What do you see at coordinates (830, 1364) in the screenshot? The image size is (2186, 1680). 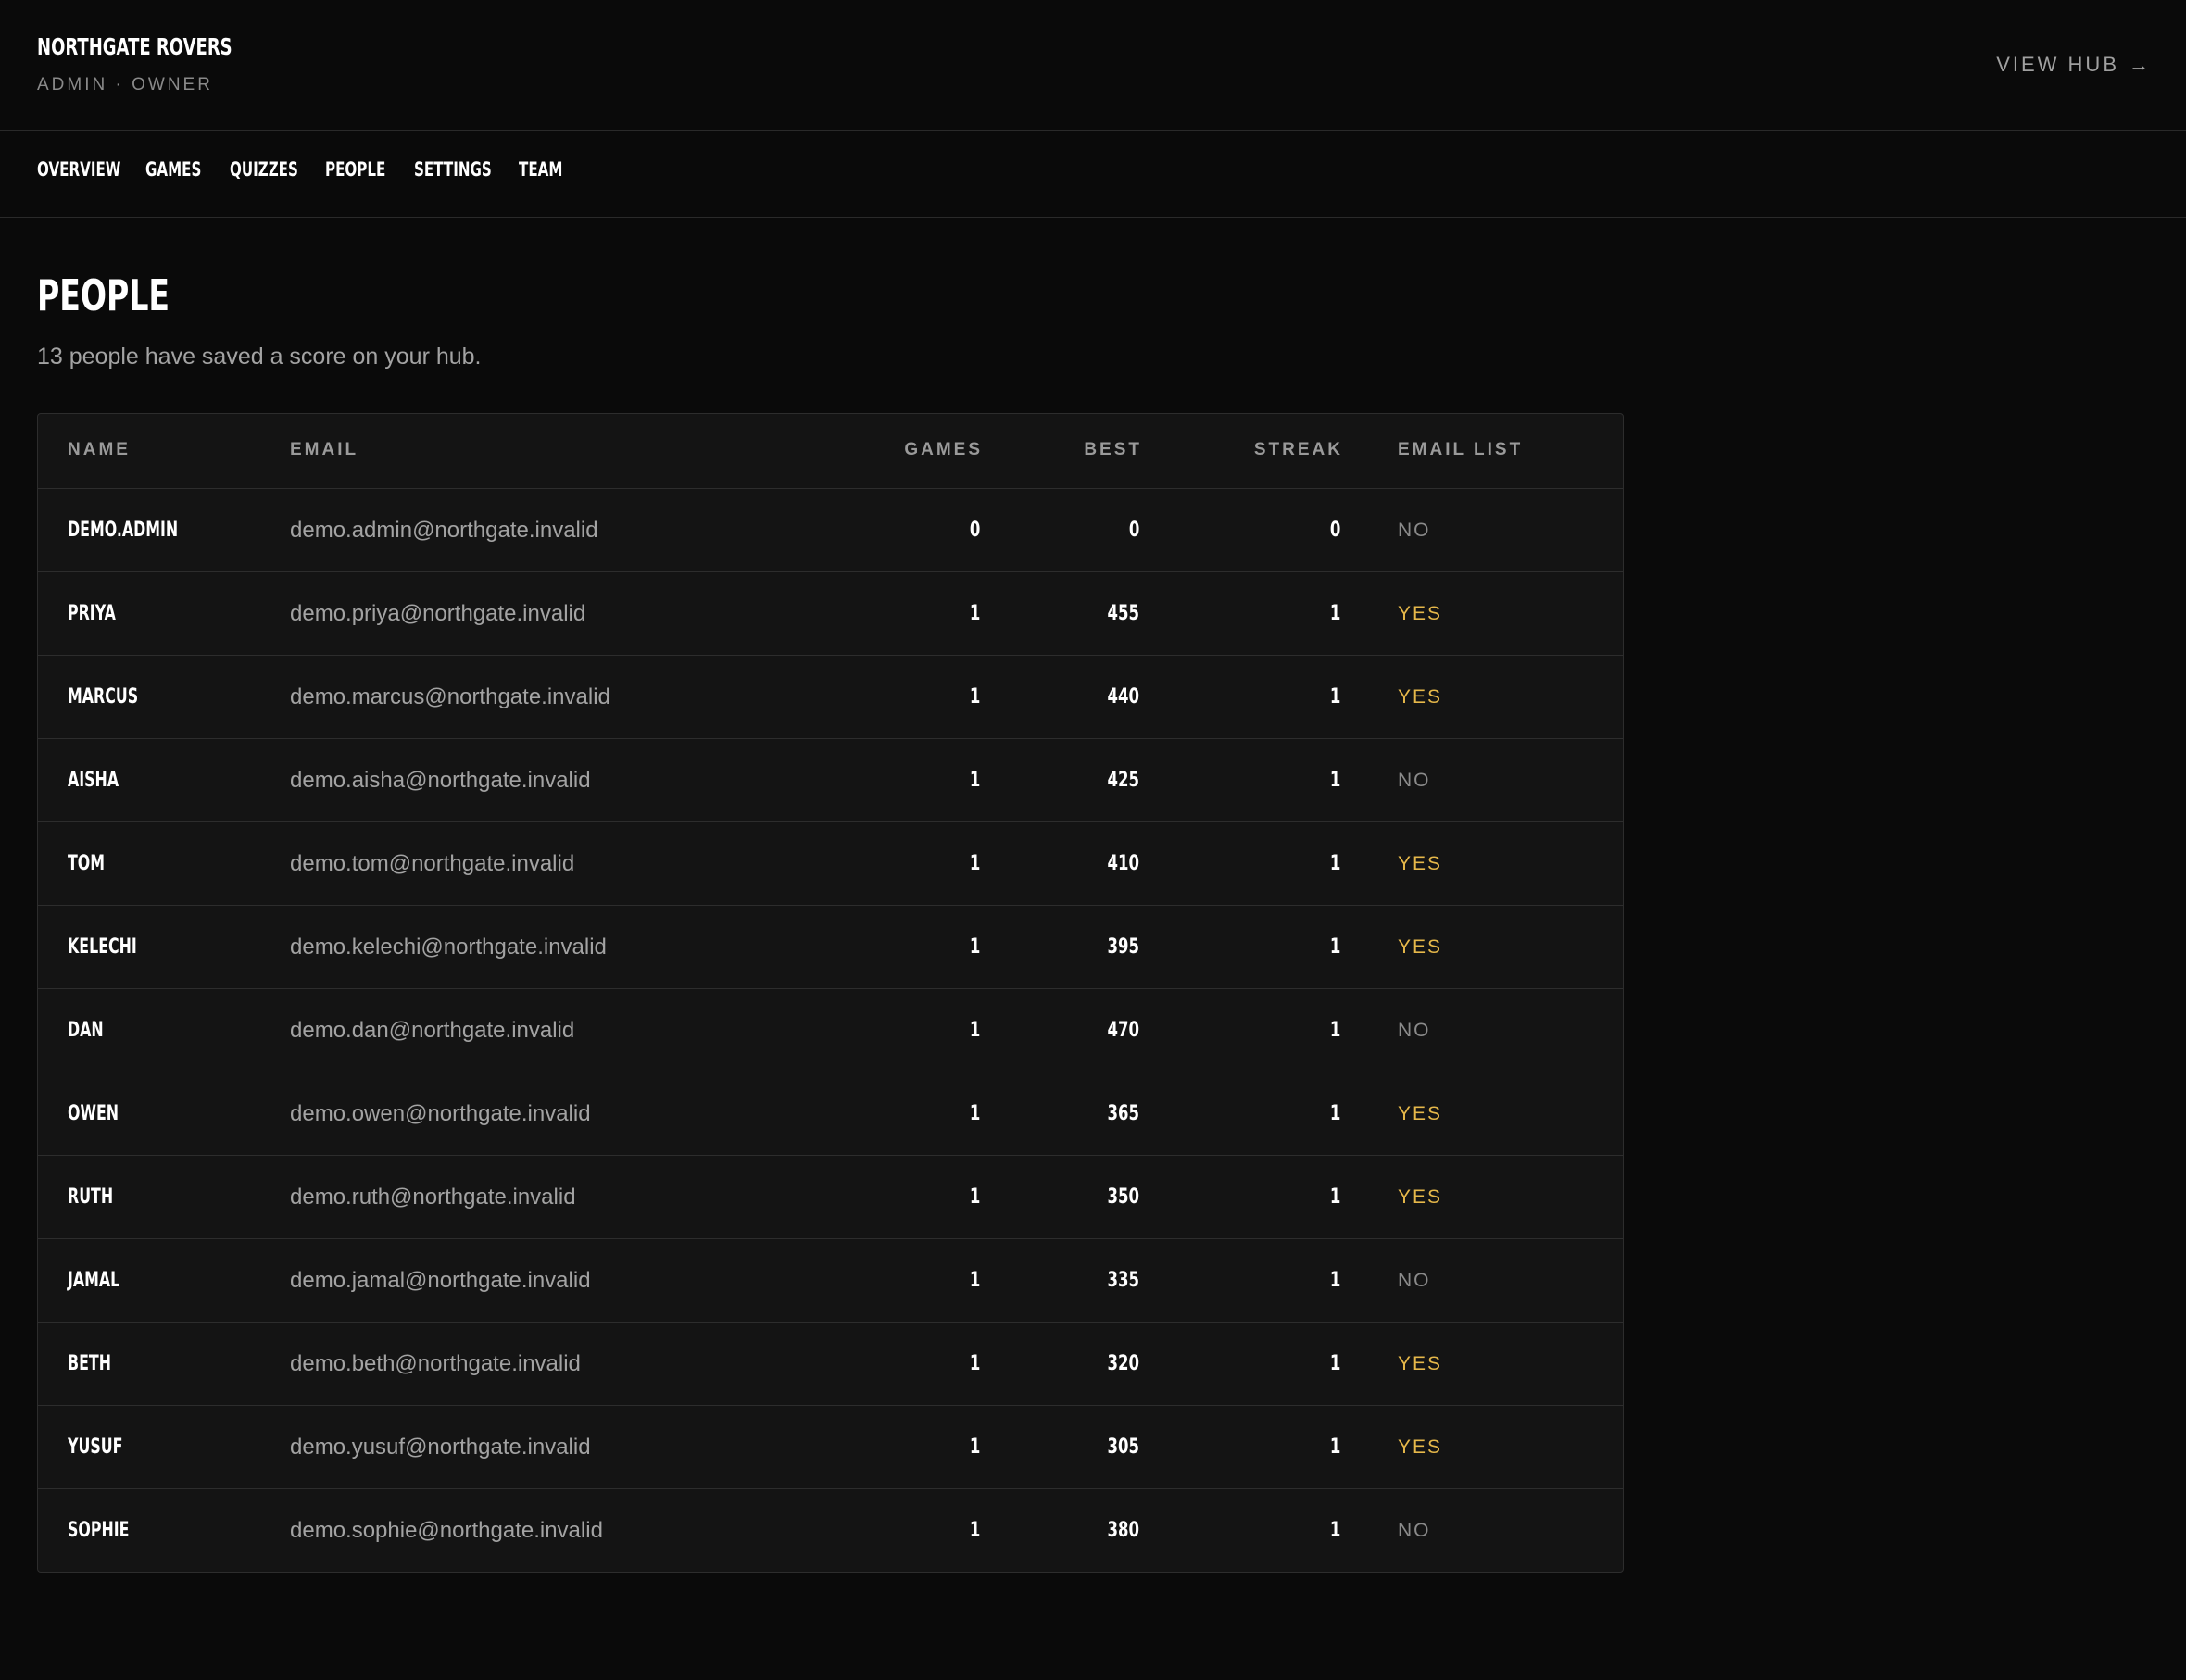 I see `table-row: BETH demo.beth@northgate.invalid 1 320 1 YES` at bounding box center [830, 1364].